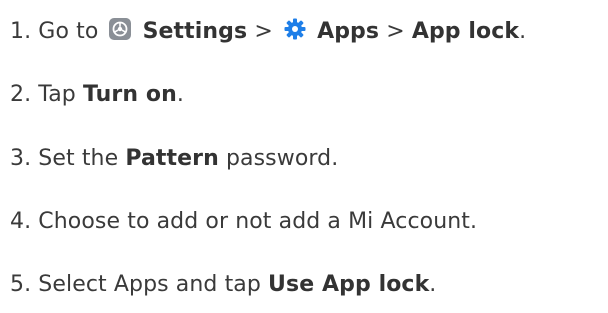 The height and width of the screenshot is (313, 608). I want to click on step-text-end: password., so click(282, 158).